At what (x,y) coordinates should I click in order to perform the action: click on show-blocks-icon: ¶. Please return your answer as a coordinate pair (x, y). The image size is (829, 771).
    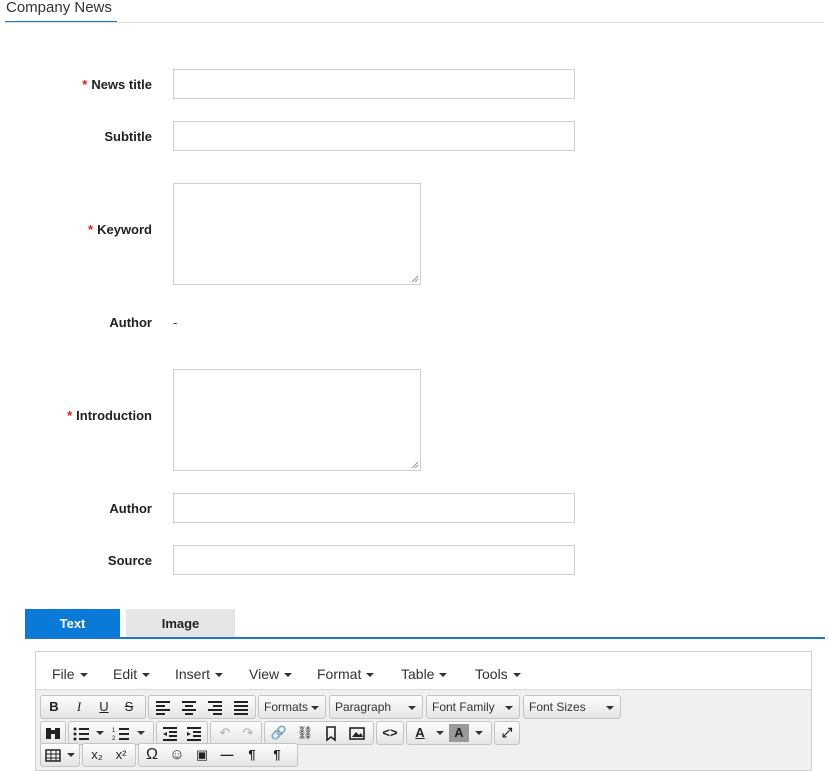
    Looking at the image, I should click on (277, 755).